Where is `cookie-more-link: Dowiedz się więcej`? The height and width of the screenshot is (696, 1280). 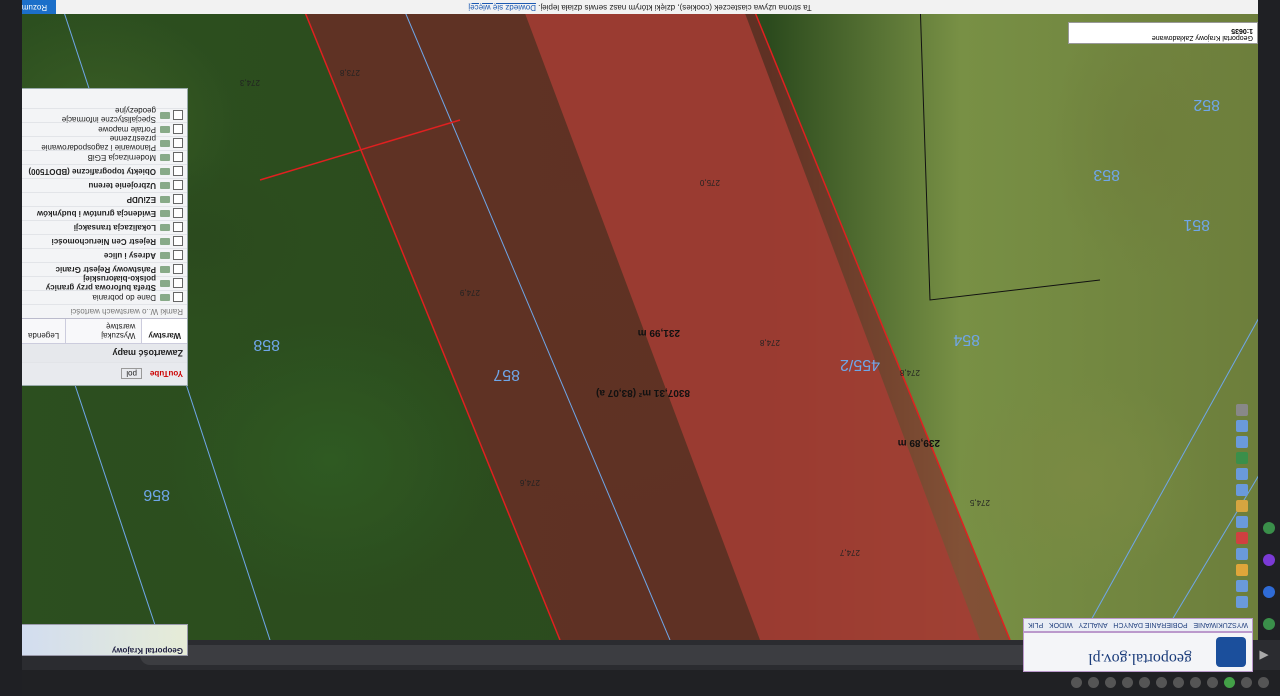
cookie-more-link: Dowiedz się więcej is located at coordinates (502, 7).